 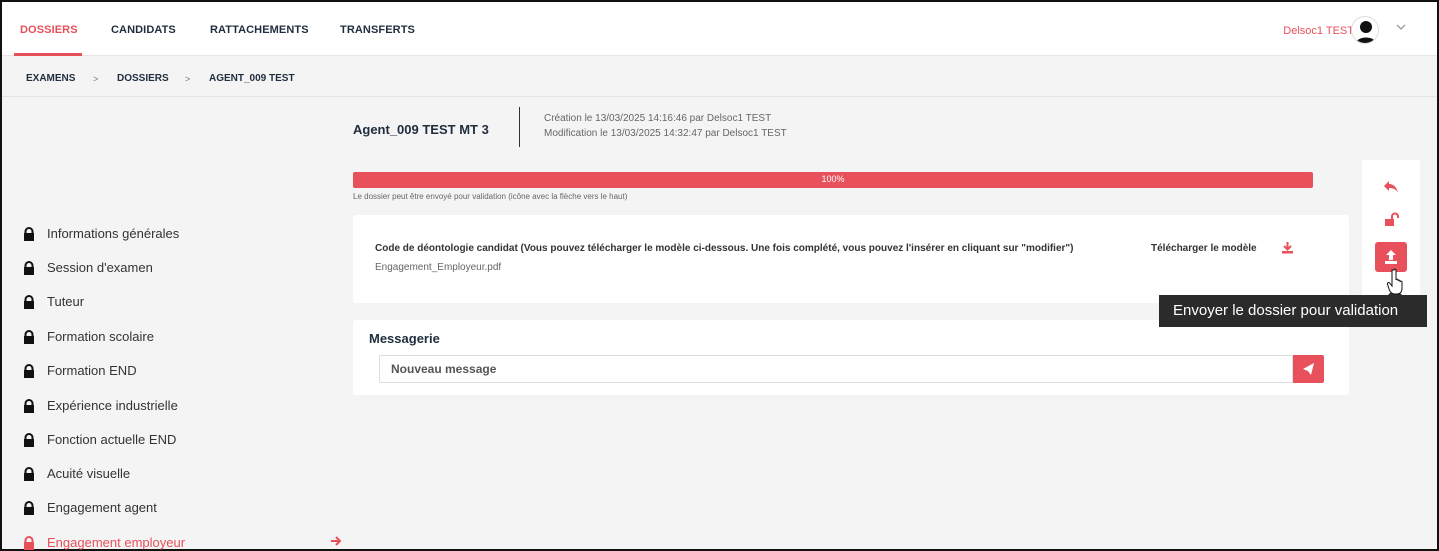 I want to click on tab-candidats: CANDIDATS, so click(x=143, y=30).